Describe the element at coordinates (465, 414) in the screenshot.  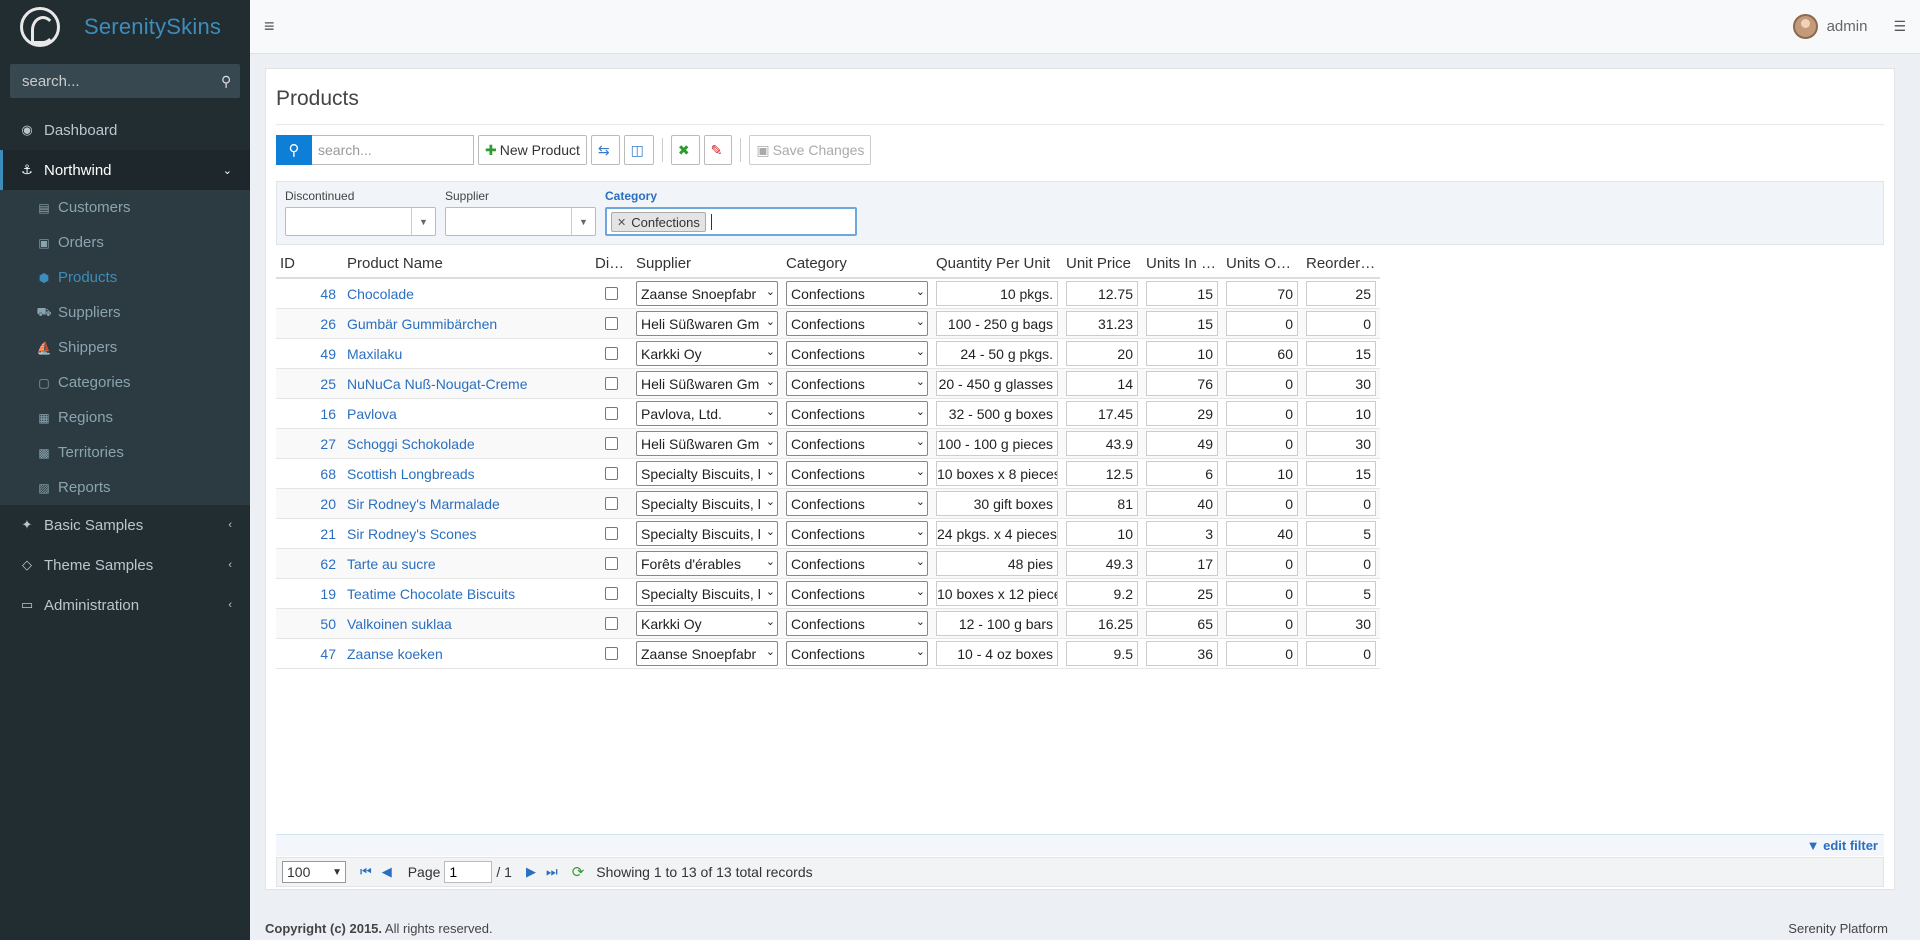
I see `product-name-link: Pavlova` at that location.